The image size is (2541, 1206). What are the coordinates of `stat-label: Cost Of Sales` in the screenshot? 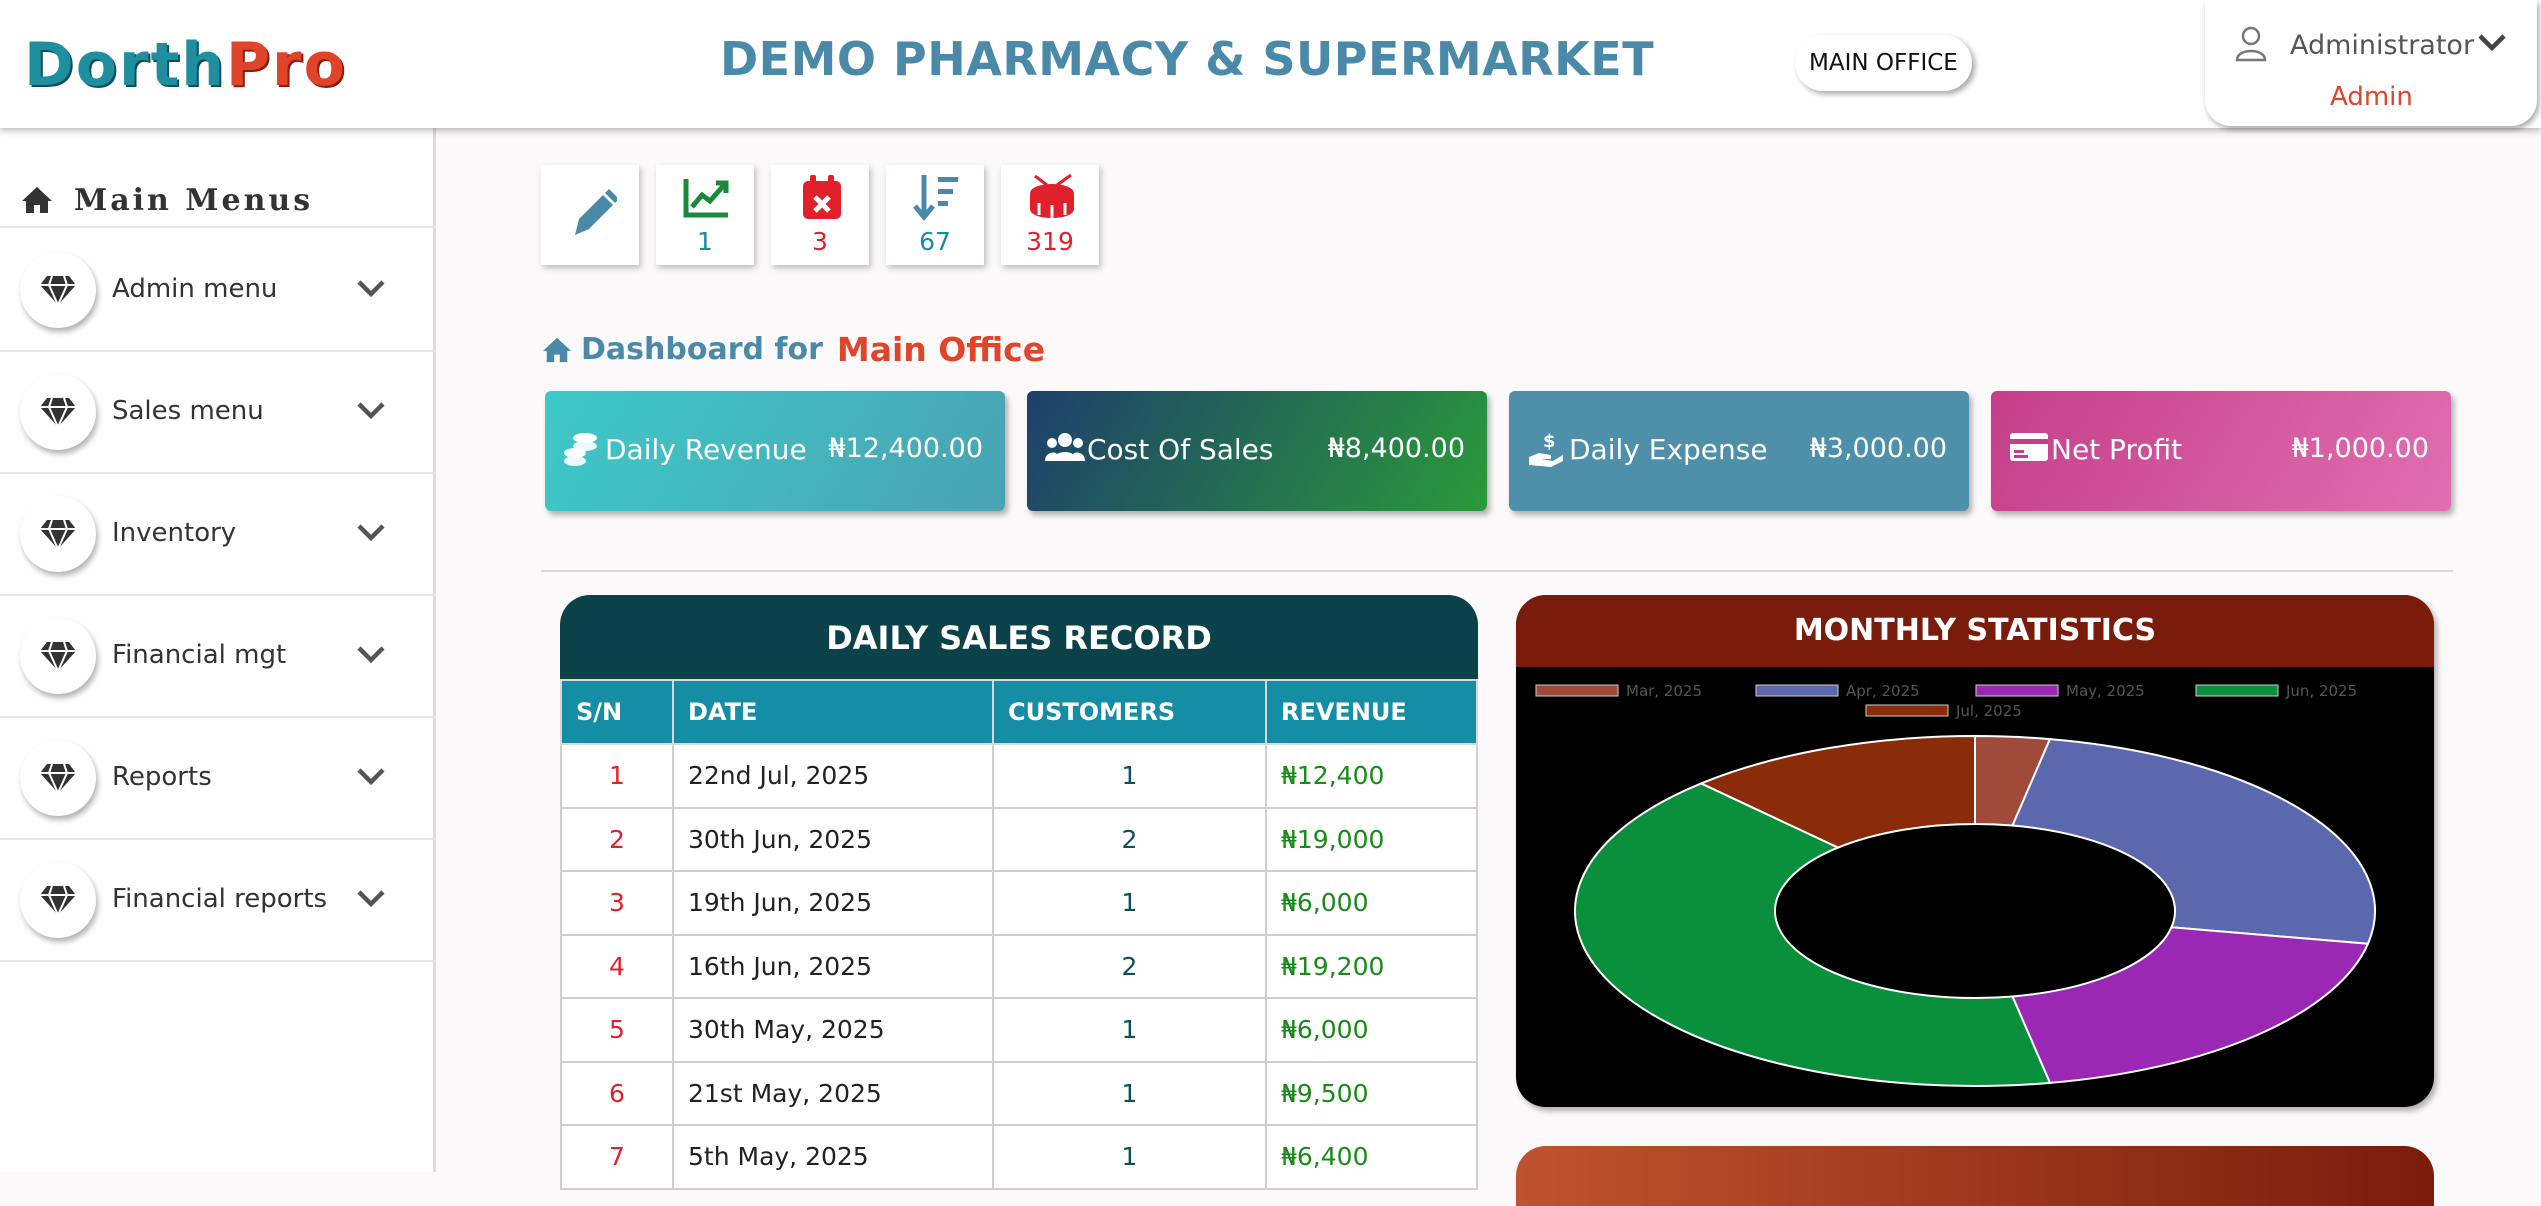 It's located at (1180, 449).